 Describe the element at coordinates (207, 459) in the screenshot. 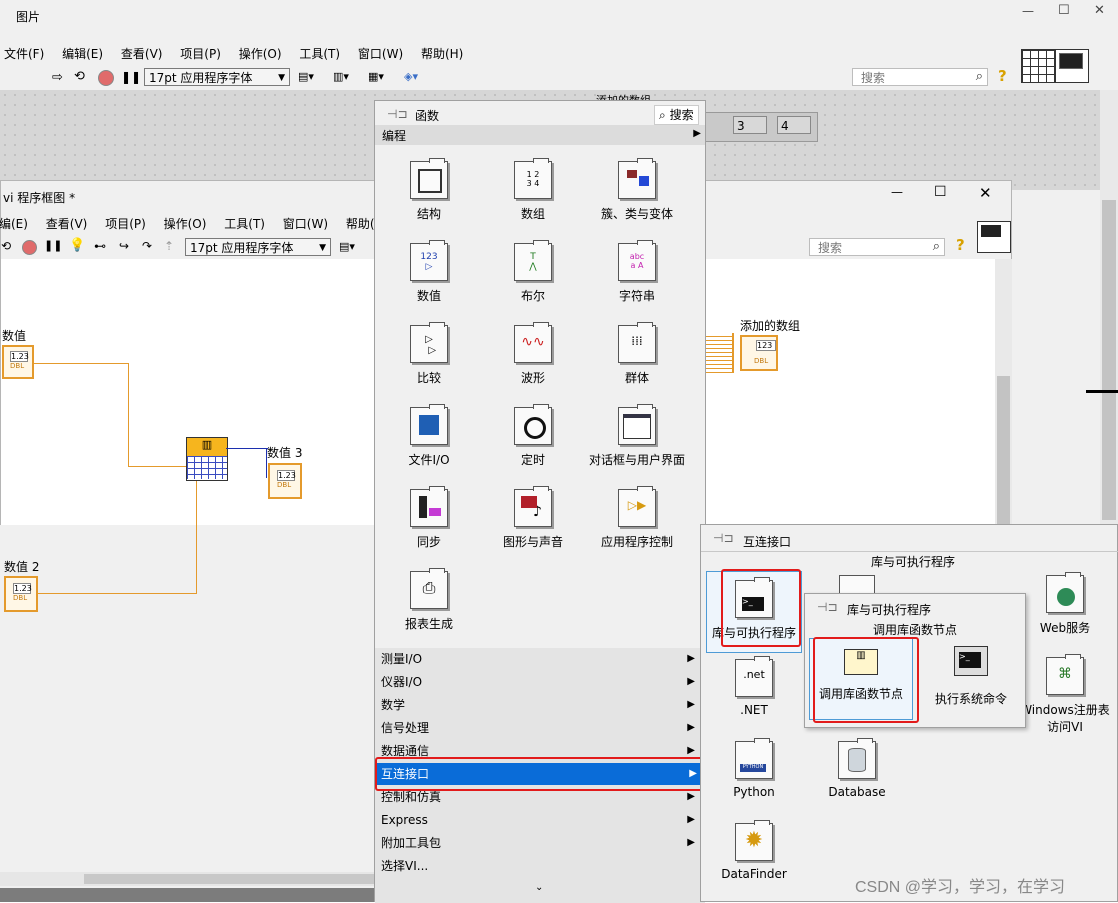

I see `build-array-node: ▥` at that location.